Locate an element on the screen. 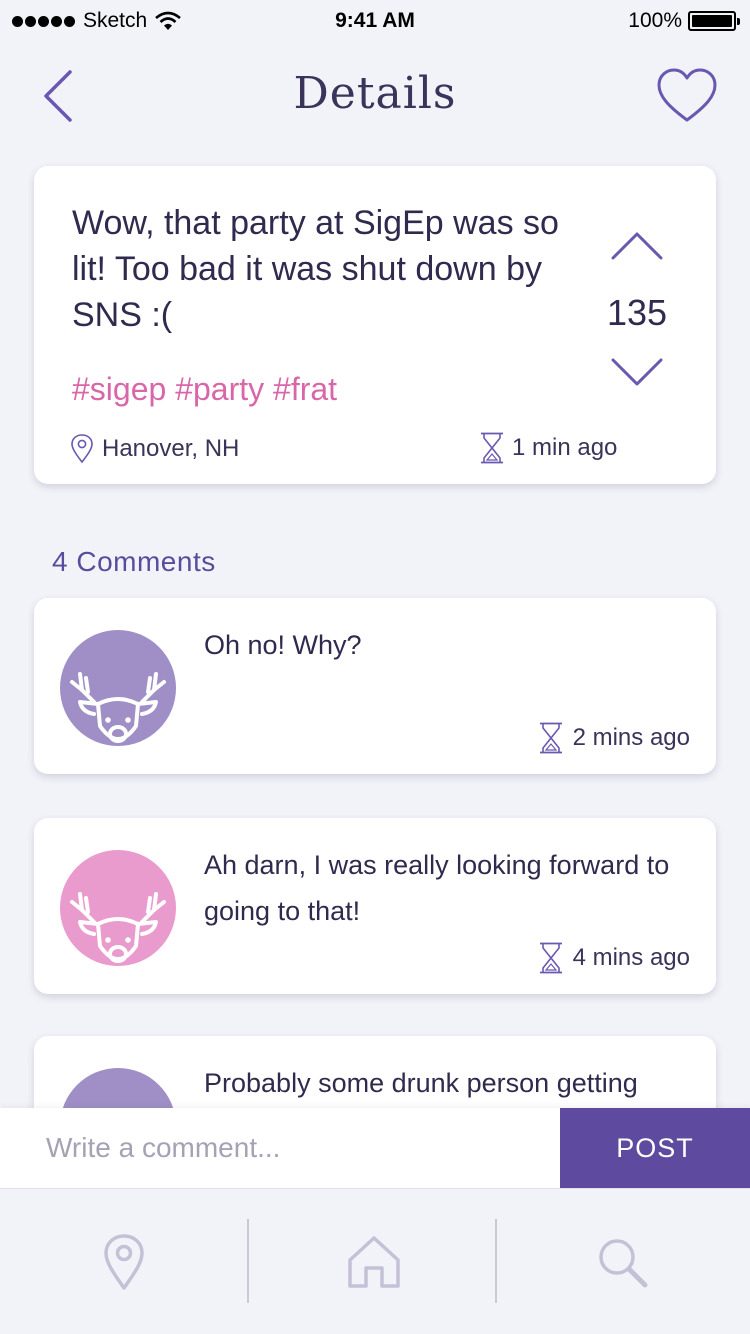 The image size is (750, 1334). page-title: Details is located at coordinates (375, 93).